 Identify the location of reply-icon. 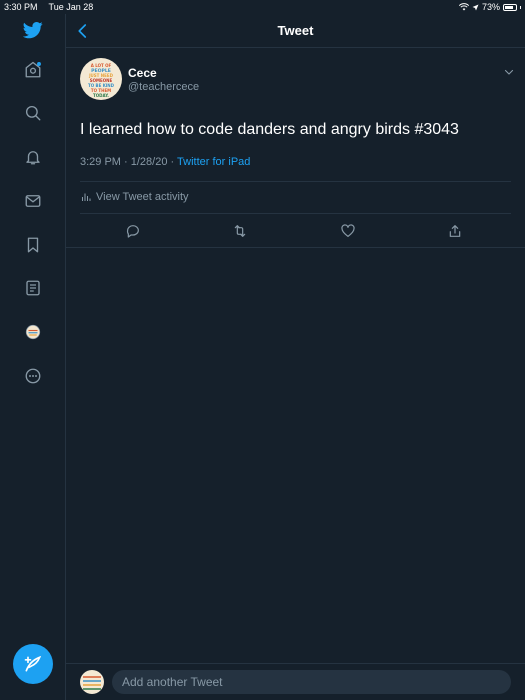
(133, 231).